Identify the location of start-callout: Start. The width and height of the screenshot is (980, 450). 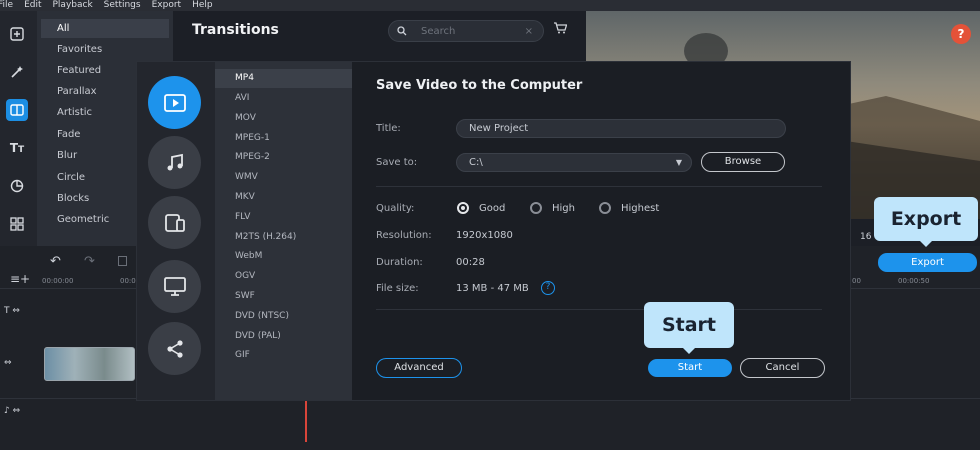
(689, 328).